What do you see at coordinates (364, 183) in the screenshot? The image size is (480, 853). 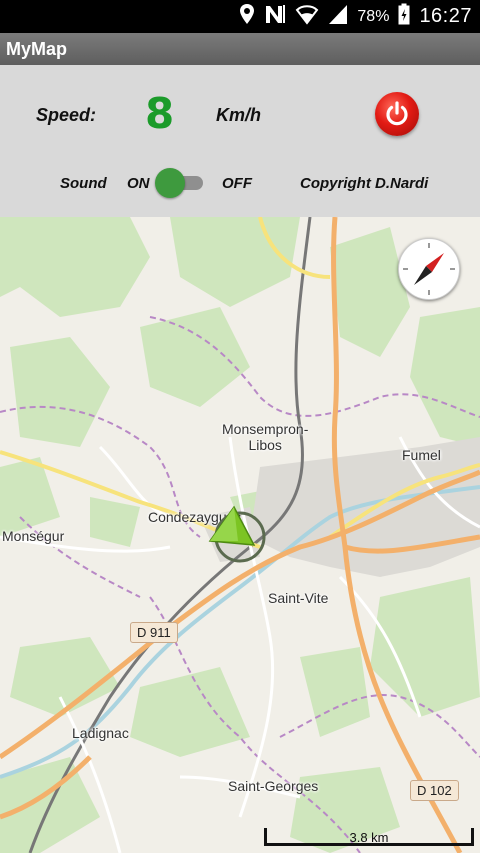 I see `copyright-text: Copyright D.Nardi` at bounding box center [364, 183].